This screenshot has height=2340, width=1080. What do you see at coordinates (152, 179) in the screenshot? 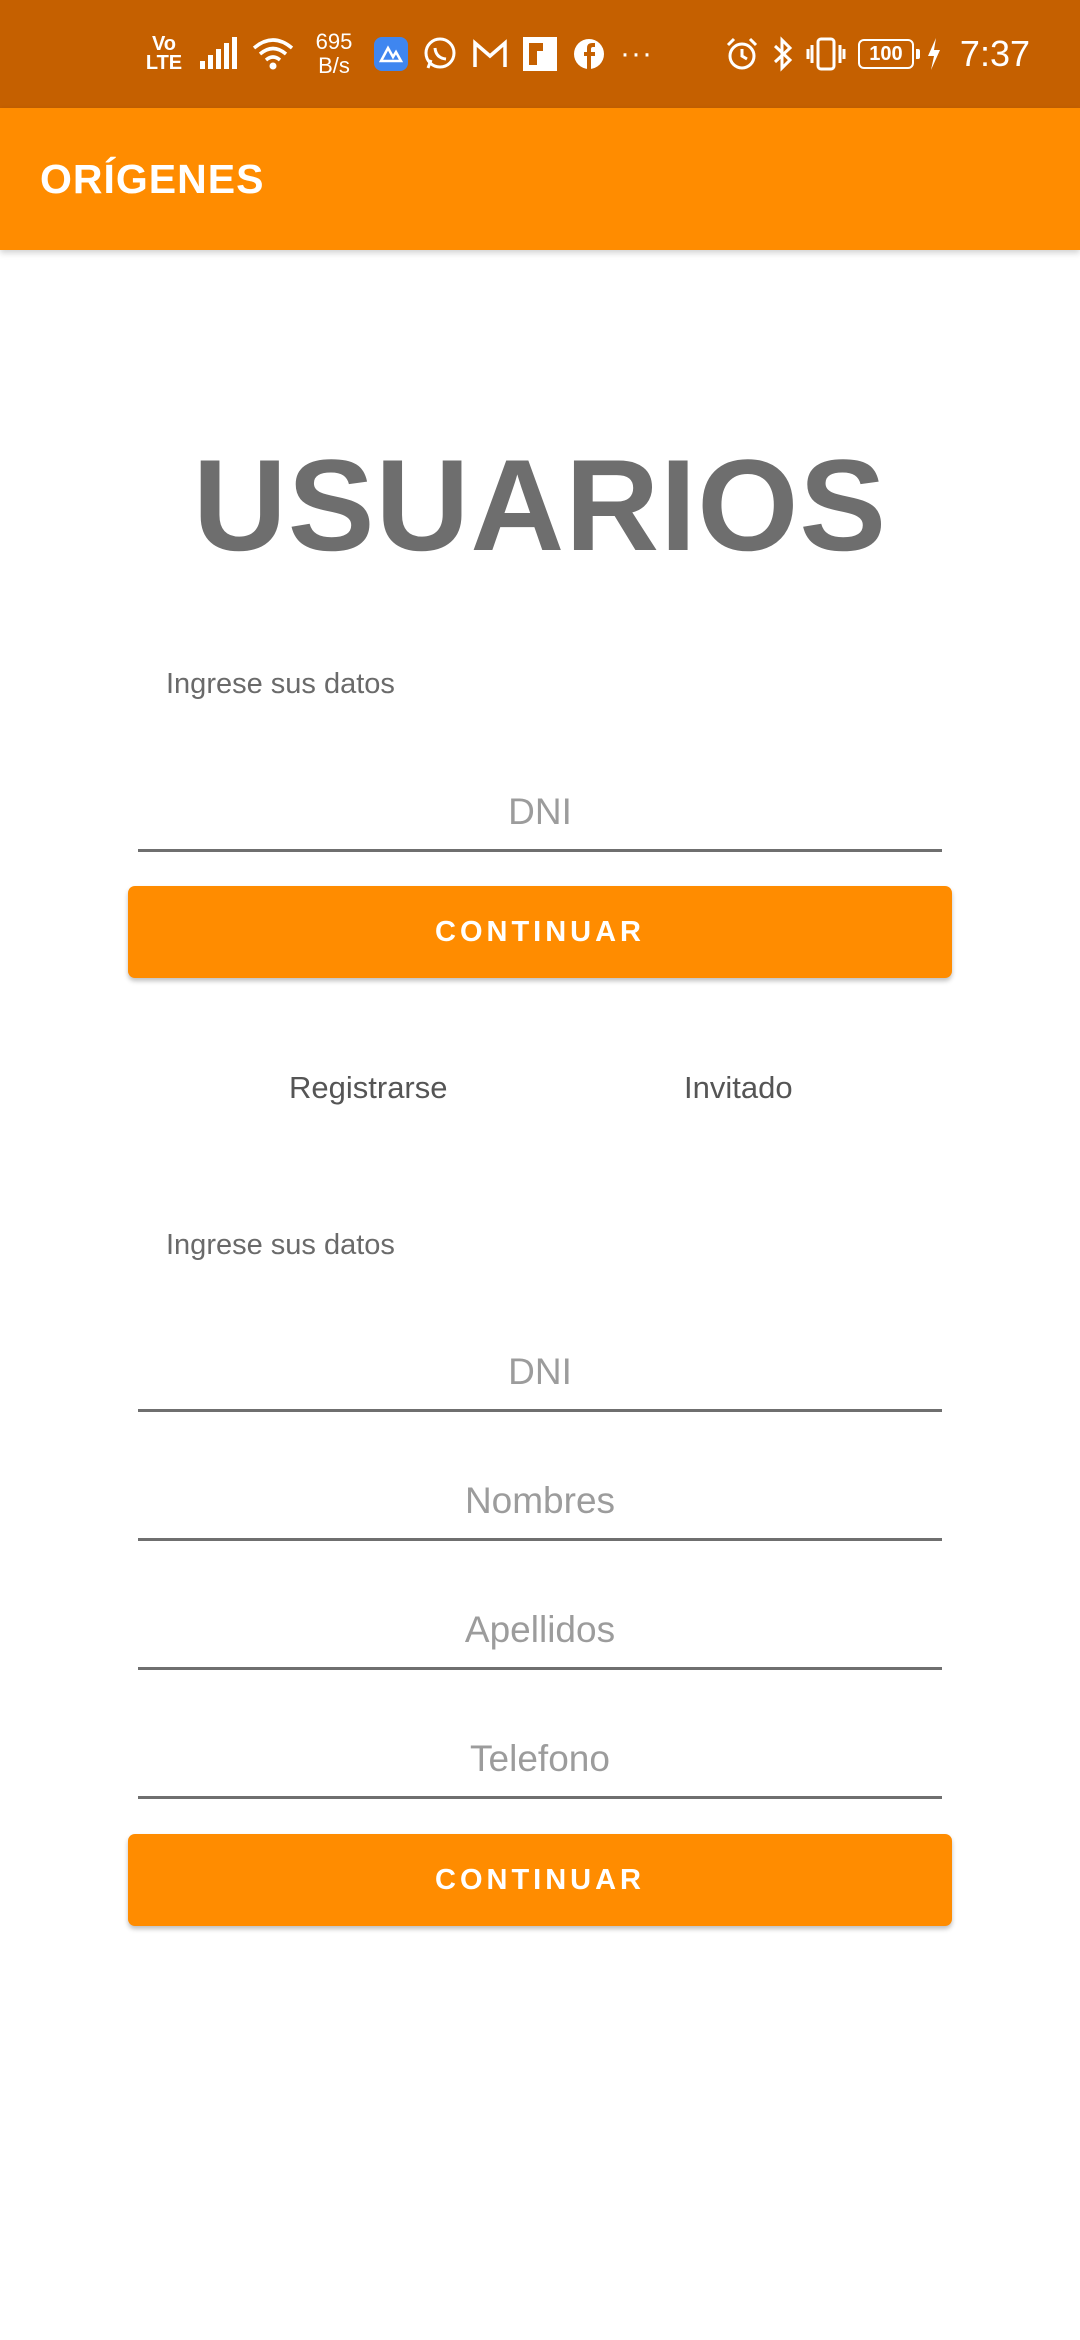
I see `app-title: ORÍGENES` at bounding box center [152, 179].